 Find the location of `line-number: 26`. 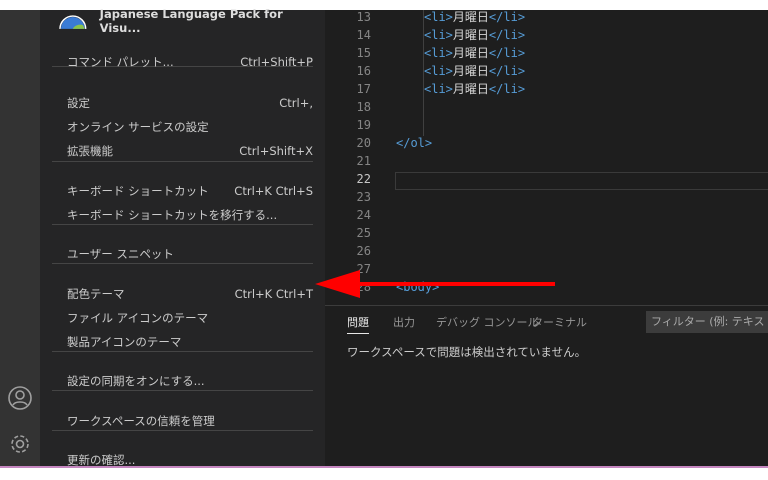

line-number: 26 is located at coordinates (363, 251).